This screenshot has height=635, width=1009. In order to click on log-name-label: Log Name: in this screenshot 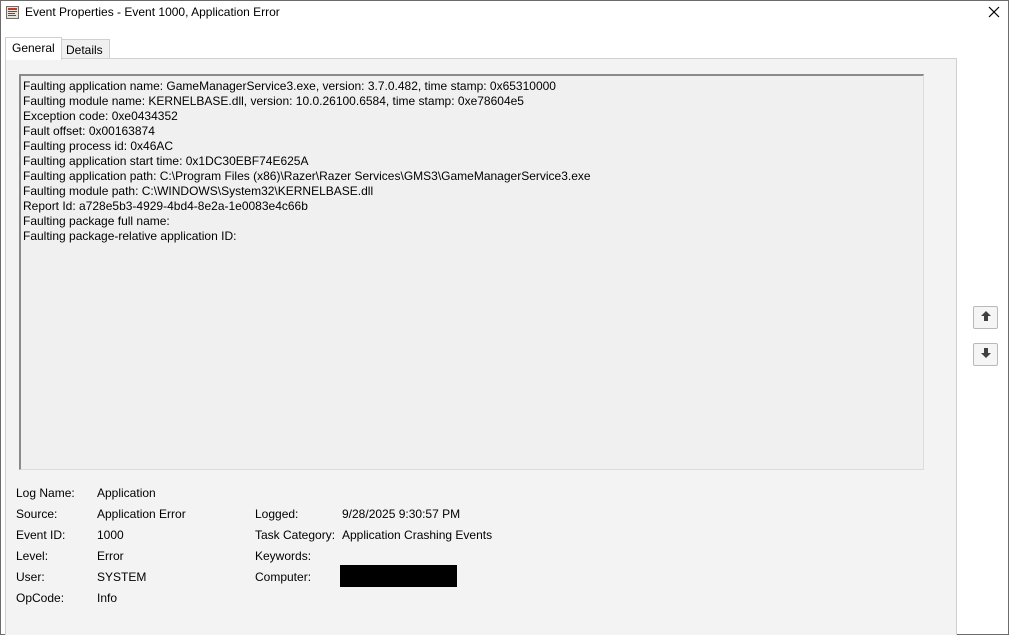, I will do `click(45, 493)`.